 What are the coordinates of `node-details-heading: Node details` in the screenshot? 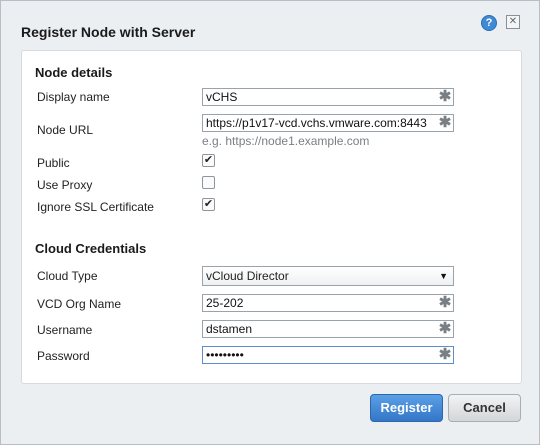 It's located at (74, 72).